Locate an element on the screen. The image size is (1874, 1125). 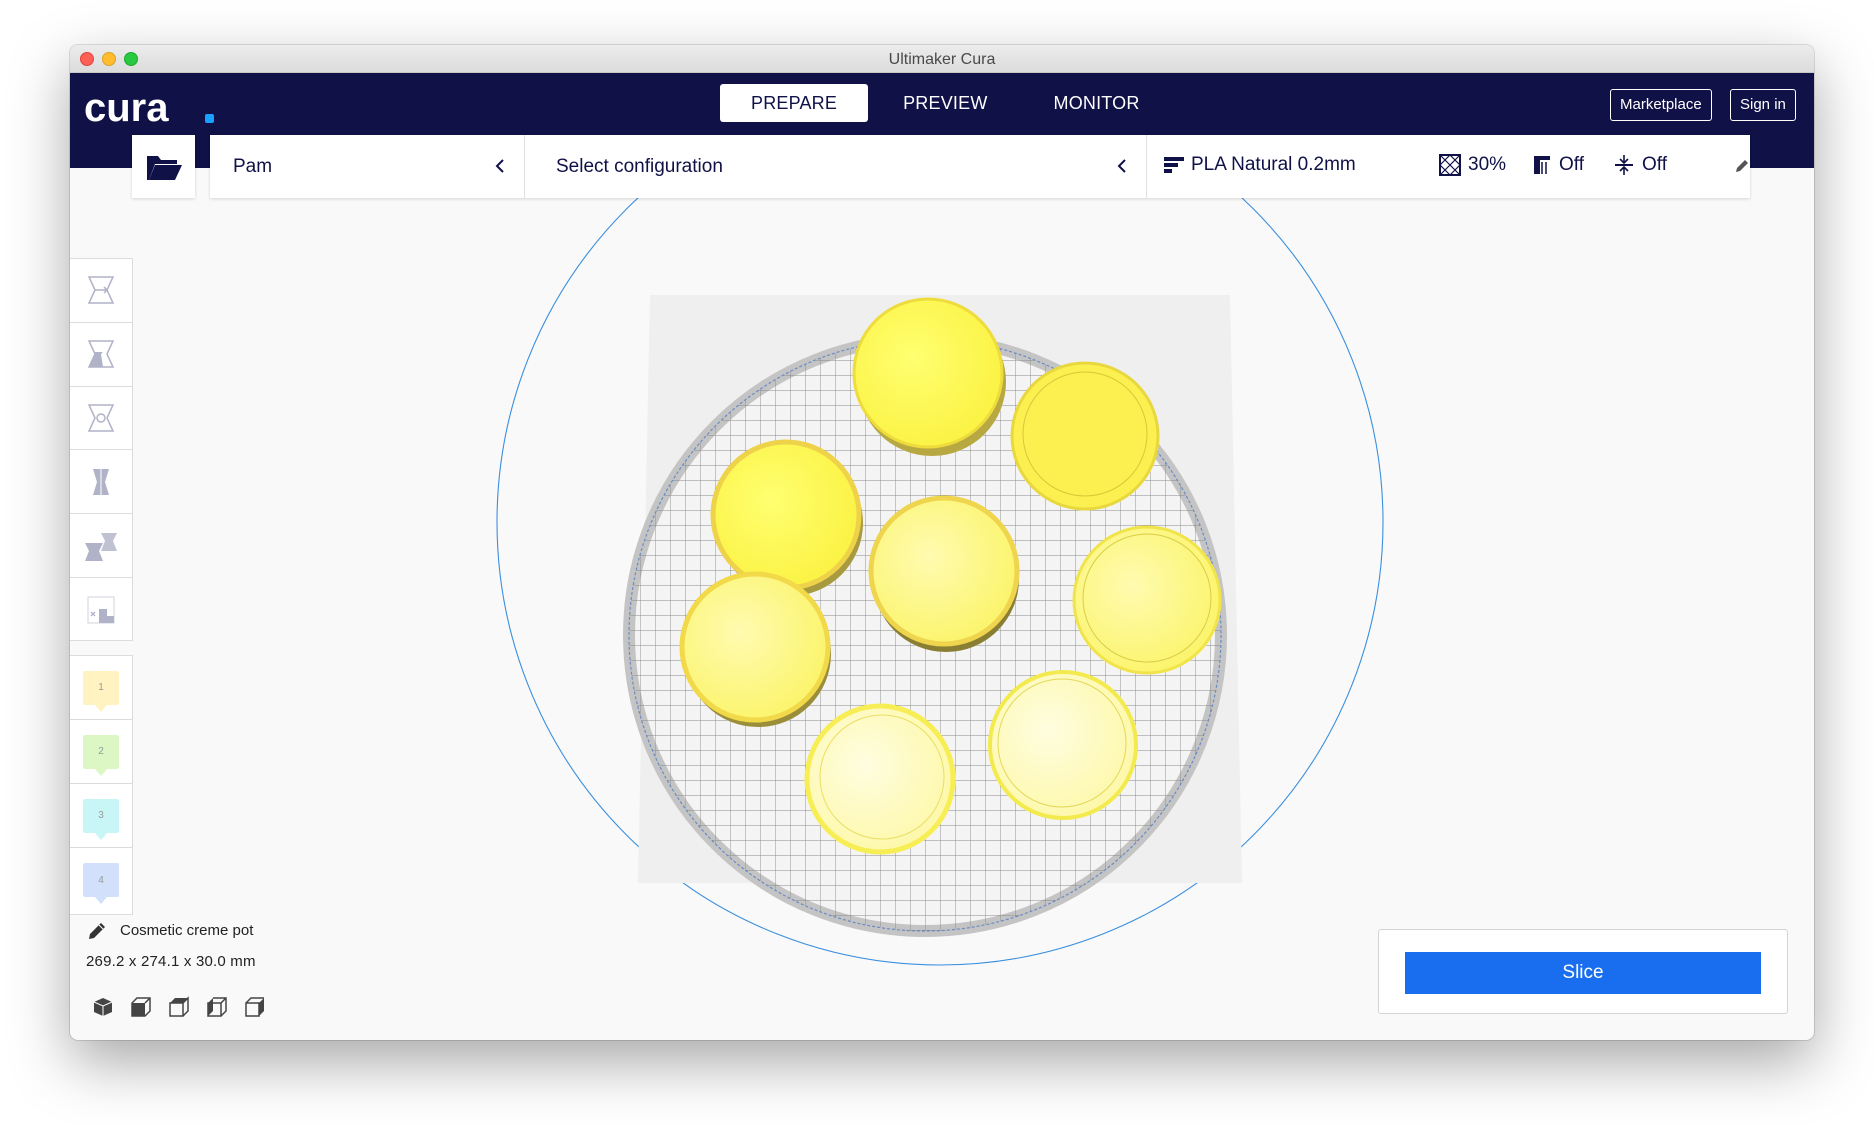
configuration-label: Select configuration is located at coordinates (639, 166).